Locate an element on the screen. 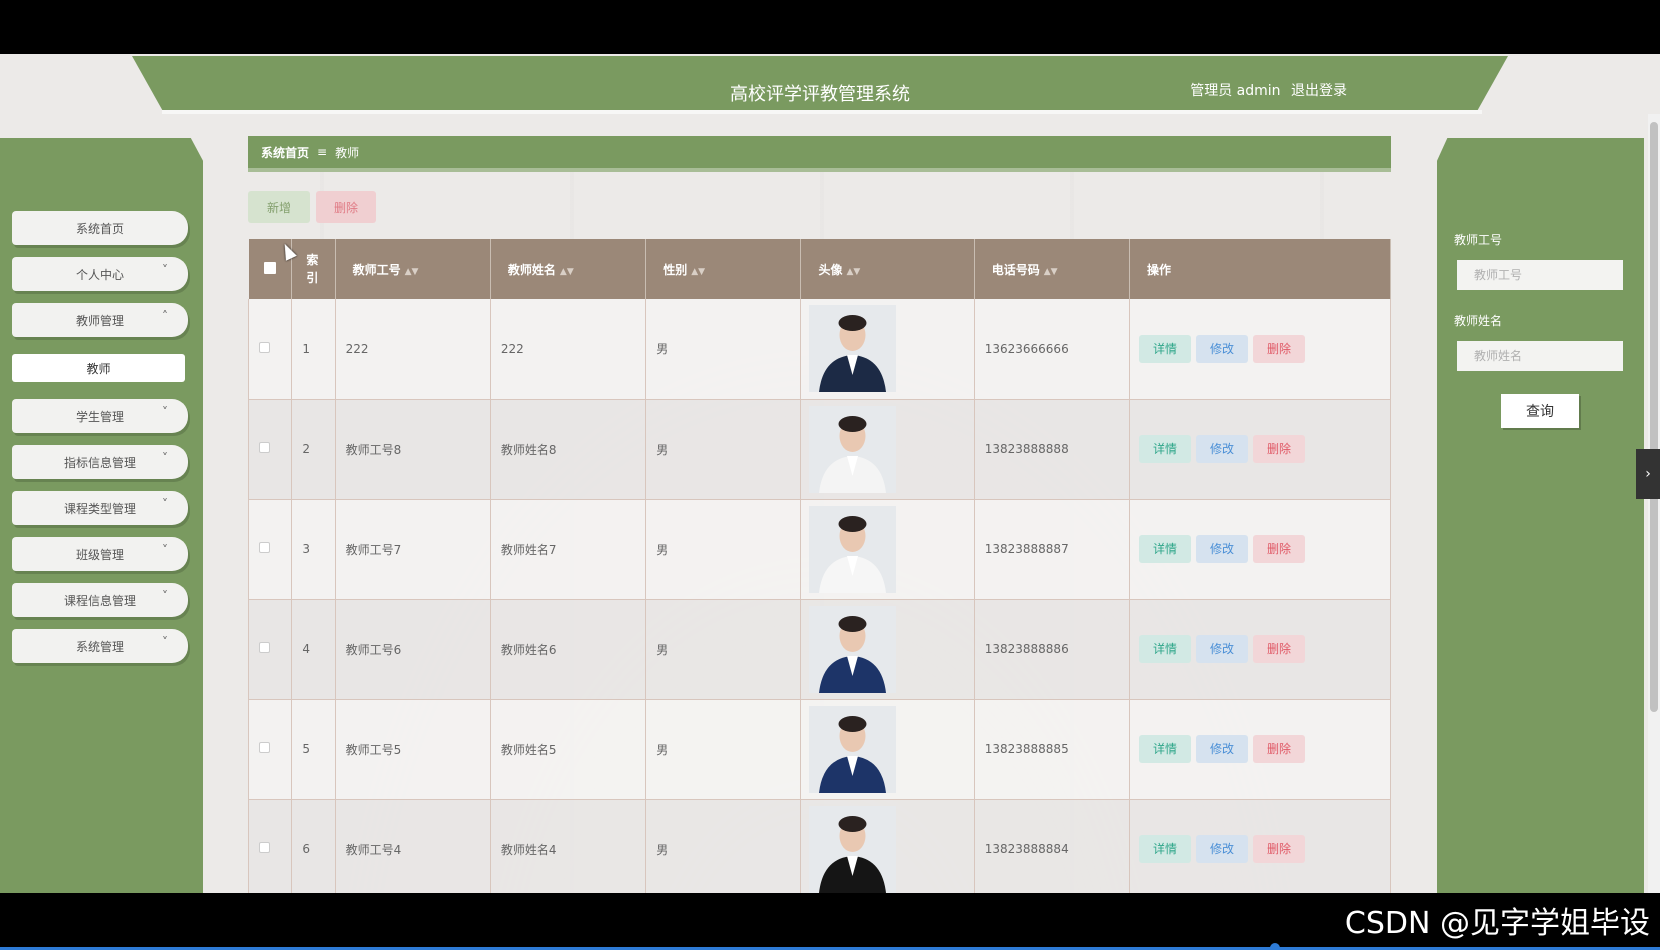 The height and width of the screenshot is (950, 1660). select-all-checkbox is located at coordinates (269, 267).